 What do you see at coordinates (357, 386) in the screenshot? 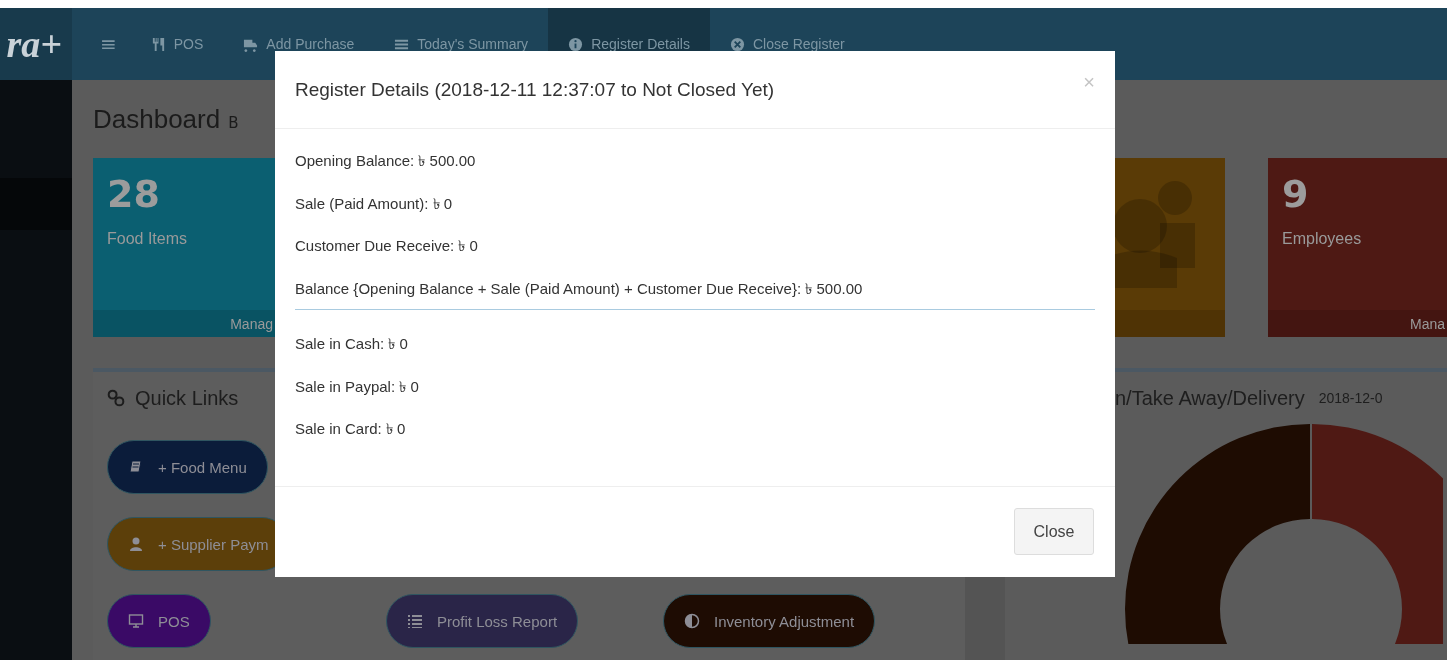
I see `detail-line: Sale in Paypal: ৳ 0` at bounding box center [357, 386].